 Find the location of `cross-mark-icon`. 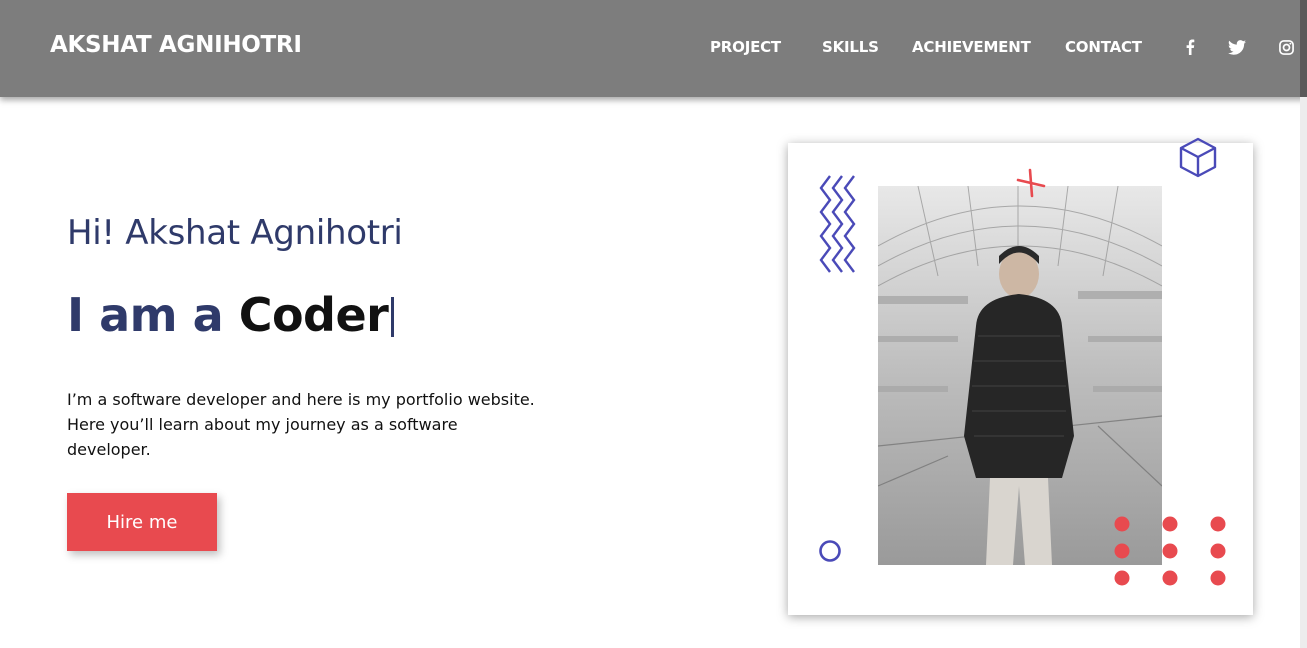

cross-mark-icon is located at coordinates (1031, 183).